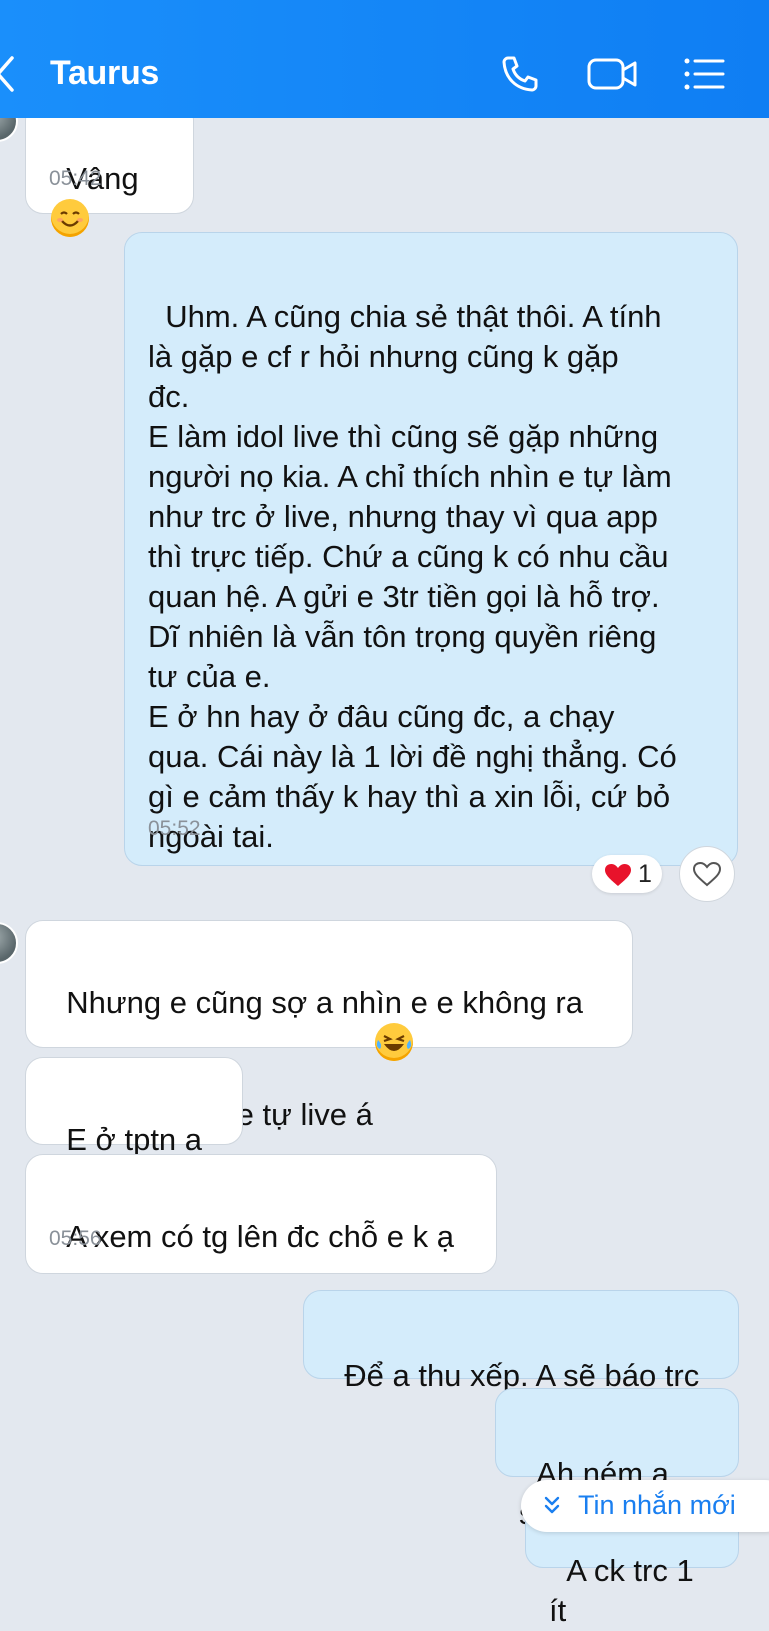  What do you see at coordinates (612, 74) in the screenshot?
I see `video-call-icon` at bounding box center [612, 74].